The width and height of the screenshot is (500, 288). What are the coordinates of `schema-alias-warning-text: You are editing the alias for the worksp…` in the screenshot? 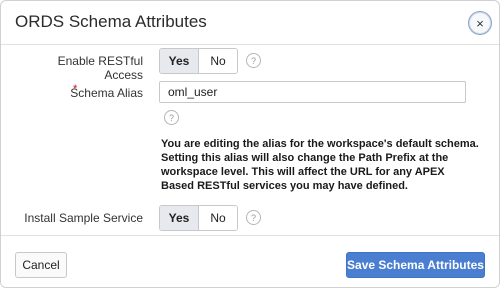 It's located at (320, 165).